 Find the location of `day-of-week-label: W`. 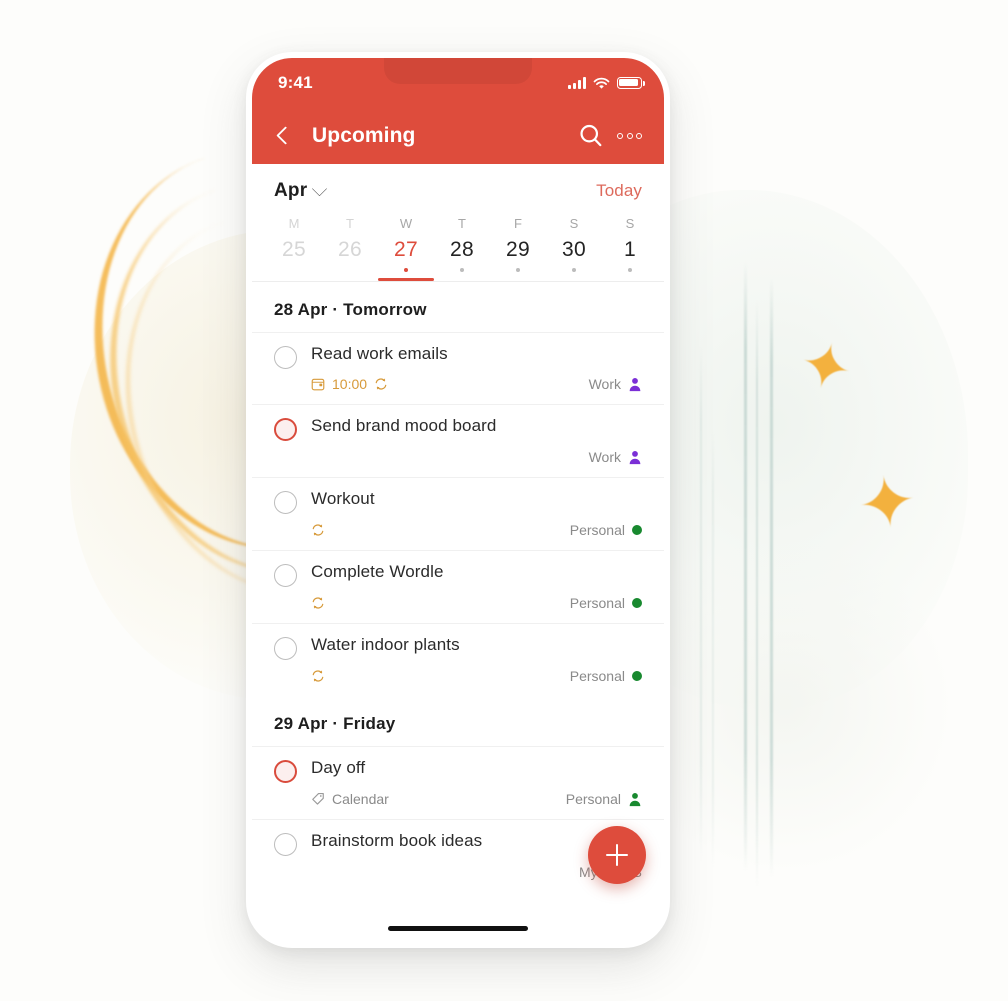

day-of-week-label: W is located at coordinates (406, 223).